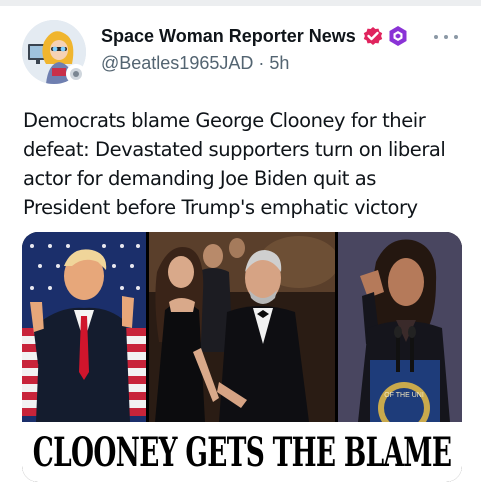 The image size is (481, 500). Describe the element at coordinates (228, 36) in the screenshot. I see `author-display-name: Space Woman Reporter News` at that location.